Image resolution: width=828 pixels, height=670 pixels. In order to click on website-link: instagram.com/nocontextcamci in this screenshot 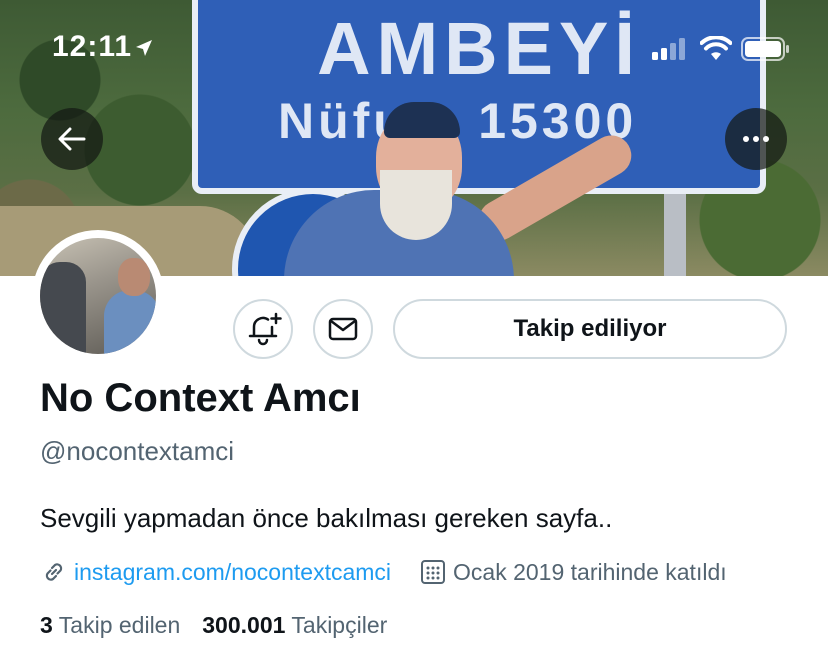, I will do `click(232, 572)`.